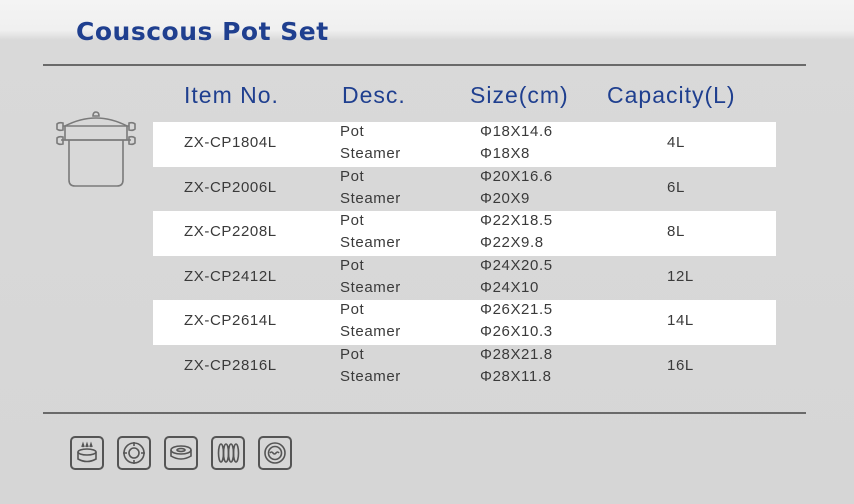 The height and width of the screenshot is (504, 854). What do you see at coordinates (680, 365) in the screenshot?
I see `capacity: 16L` at bounding box center [680, 365].